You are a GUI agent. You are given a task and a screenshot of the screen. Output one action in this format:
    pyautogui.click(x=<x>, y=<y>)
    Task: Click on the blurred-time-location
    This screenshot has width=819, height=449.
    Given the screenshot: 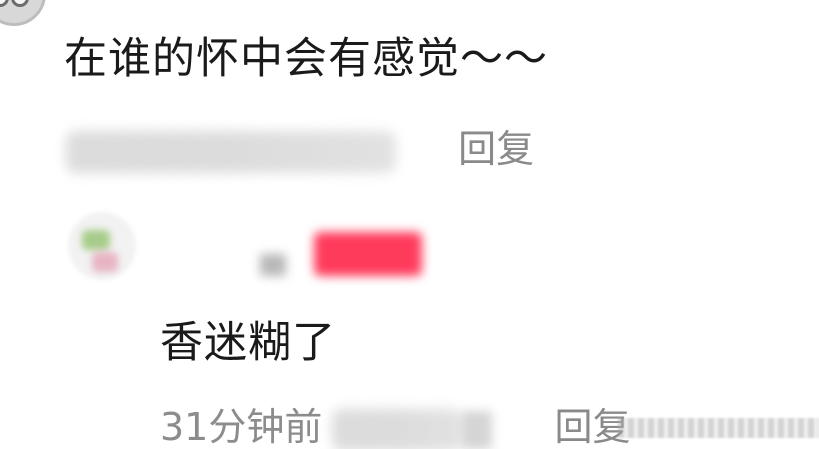 What is the action you would take?
    pyautogui.click(x=231, y=151)
    